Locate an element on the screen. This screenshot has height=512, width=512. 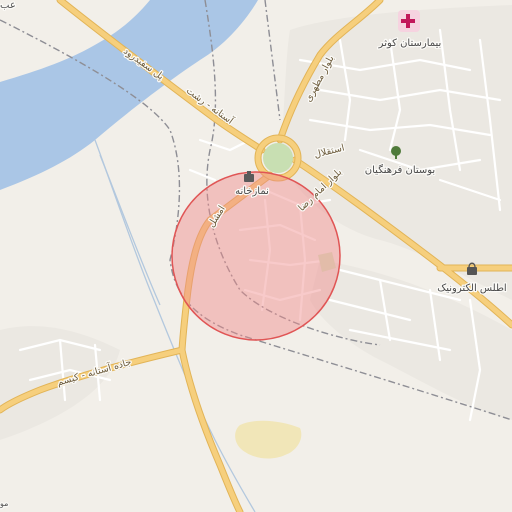
hospital-icon is located at coordinates (409, 21).